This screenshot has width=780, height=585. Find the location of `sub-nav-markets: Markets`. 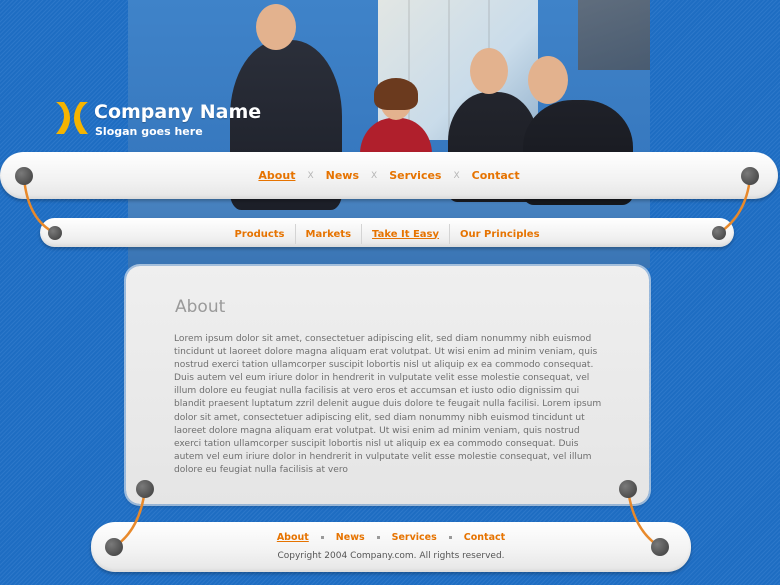

sub-nav-markets: Markets is located at coordinates (329, 234).